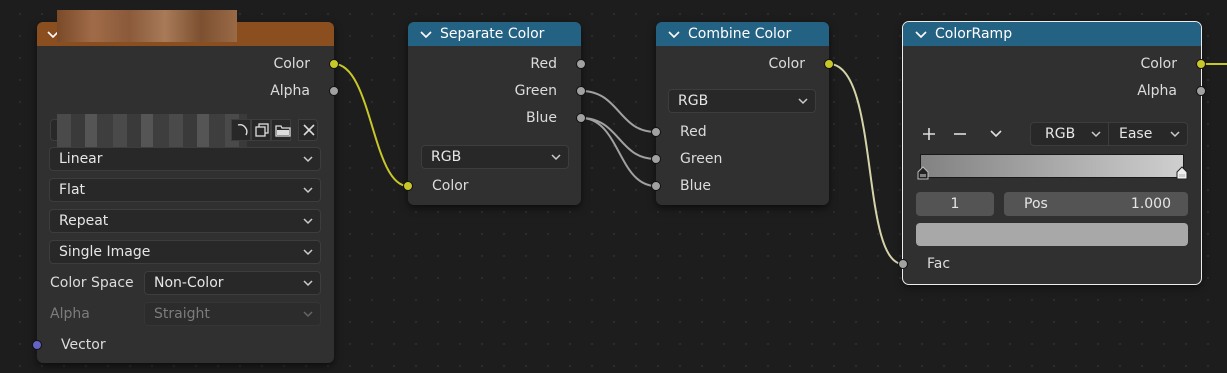 The image size is (1227, 373). I want to click on redacted-title, so click(147, 26).